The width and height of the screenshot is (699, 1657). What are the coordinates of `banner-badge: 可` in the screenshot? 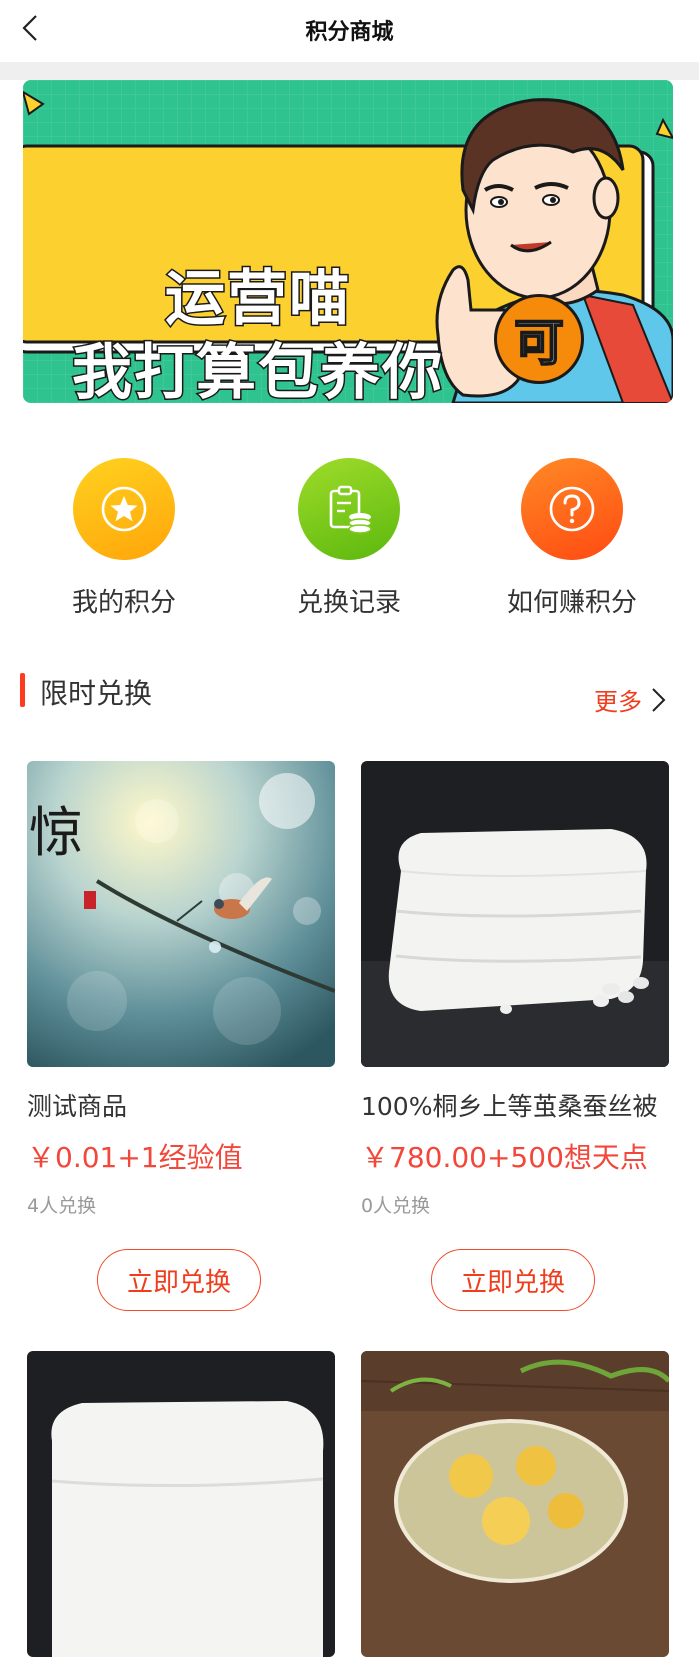 It's located at (539, 339).